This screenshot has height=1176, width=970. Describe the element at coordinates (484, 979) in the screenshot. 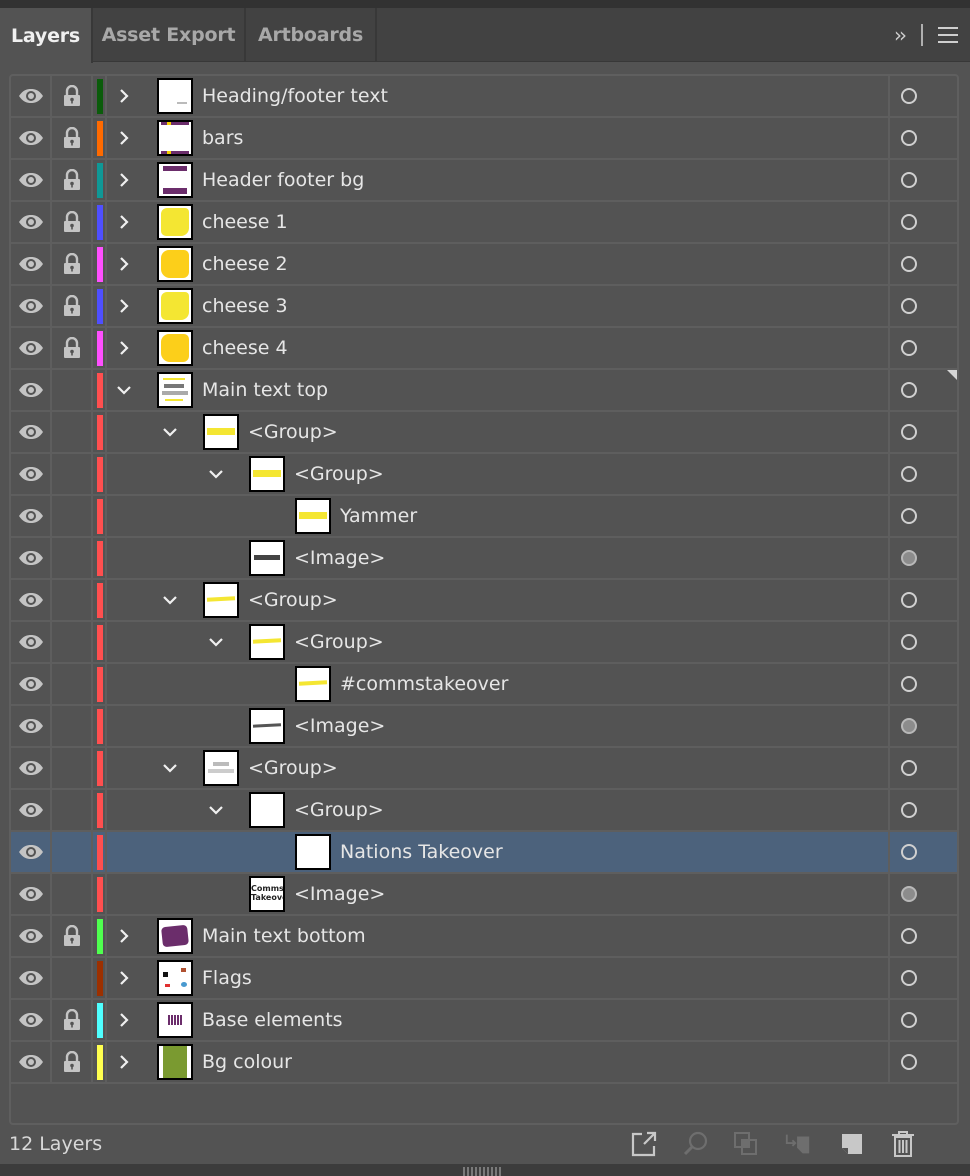

I see `layer-row: Flags` at that location.